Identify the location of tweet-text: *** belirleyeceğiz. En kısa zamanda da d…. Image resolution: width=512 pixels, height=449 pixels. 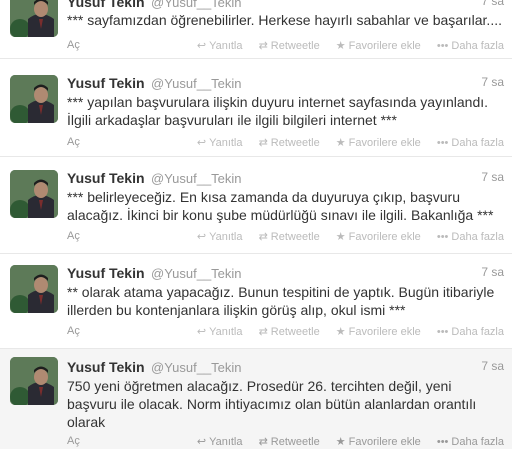
(280, 206).